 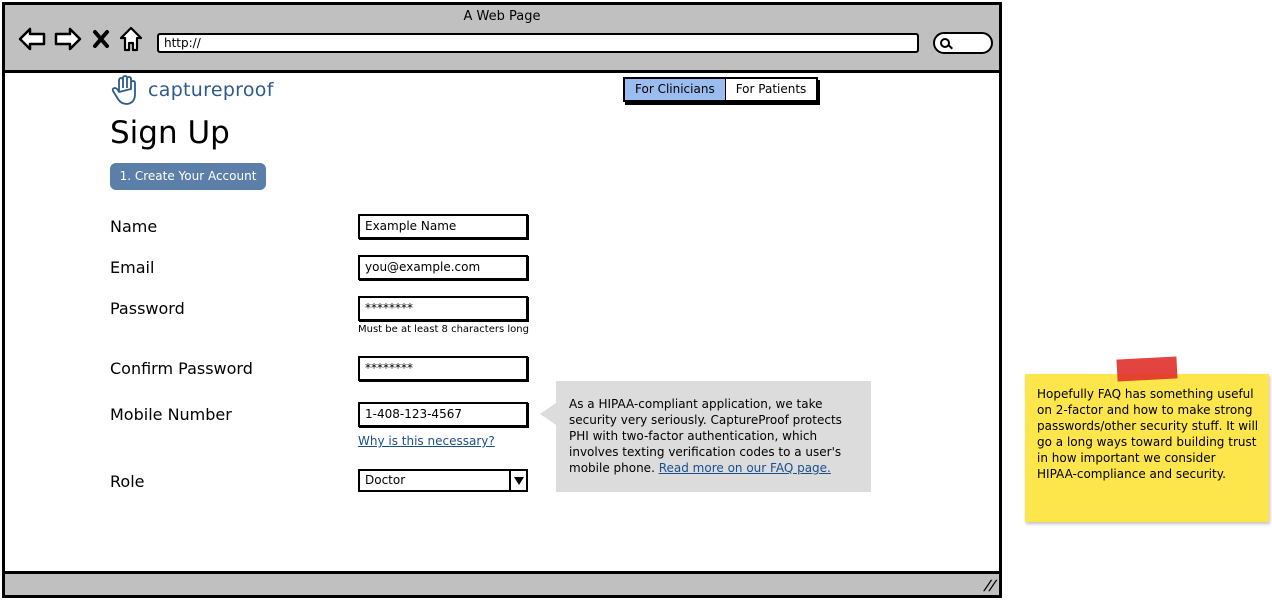 I want to click on email-field: you@example.com, so click(x=443, y=267).